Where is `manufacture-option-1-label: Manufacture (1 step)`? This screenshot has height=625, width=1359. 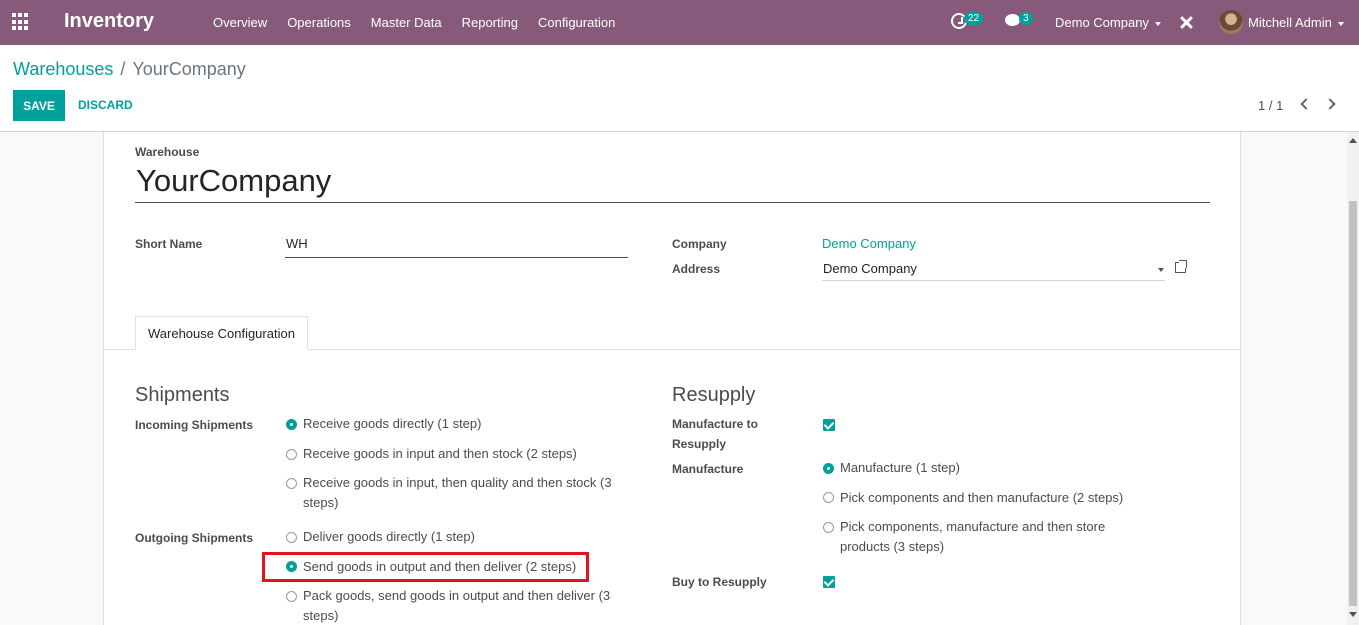 manufacture-option-1-label: Manufacture (1 step) is located at coordinates (900, 468).